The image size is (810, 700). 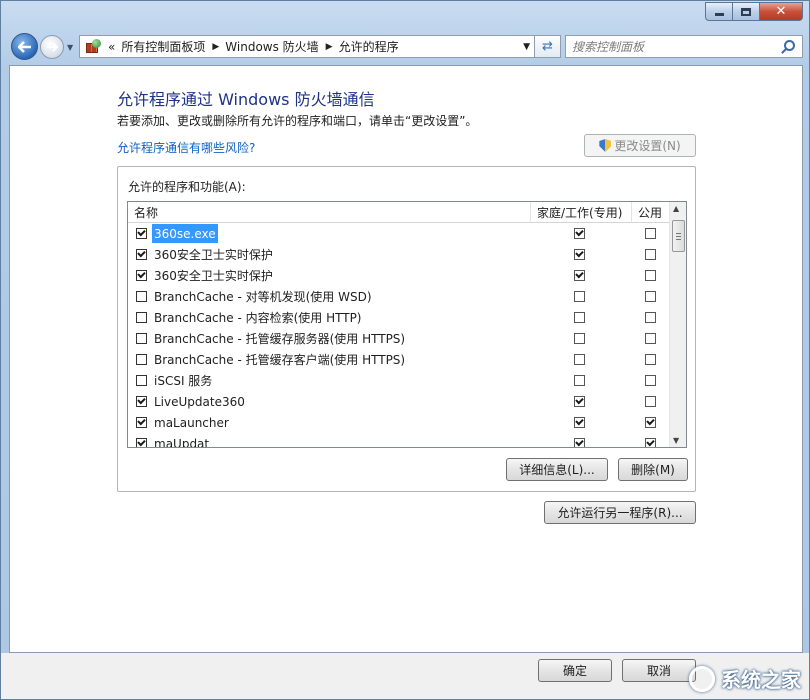 What do you see at coordinates (702, 678) in the screenshot?
I see `watermark-logo-icon` at bounding box center [702, 678].